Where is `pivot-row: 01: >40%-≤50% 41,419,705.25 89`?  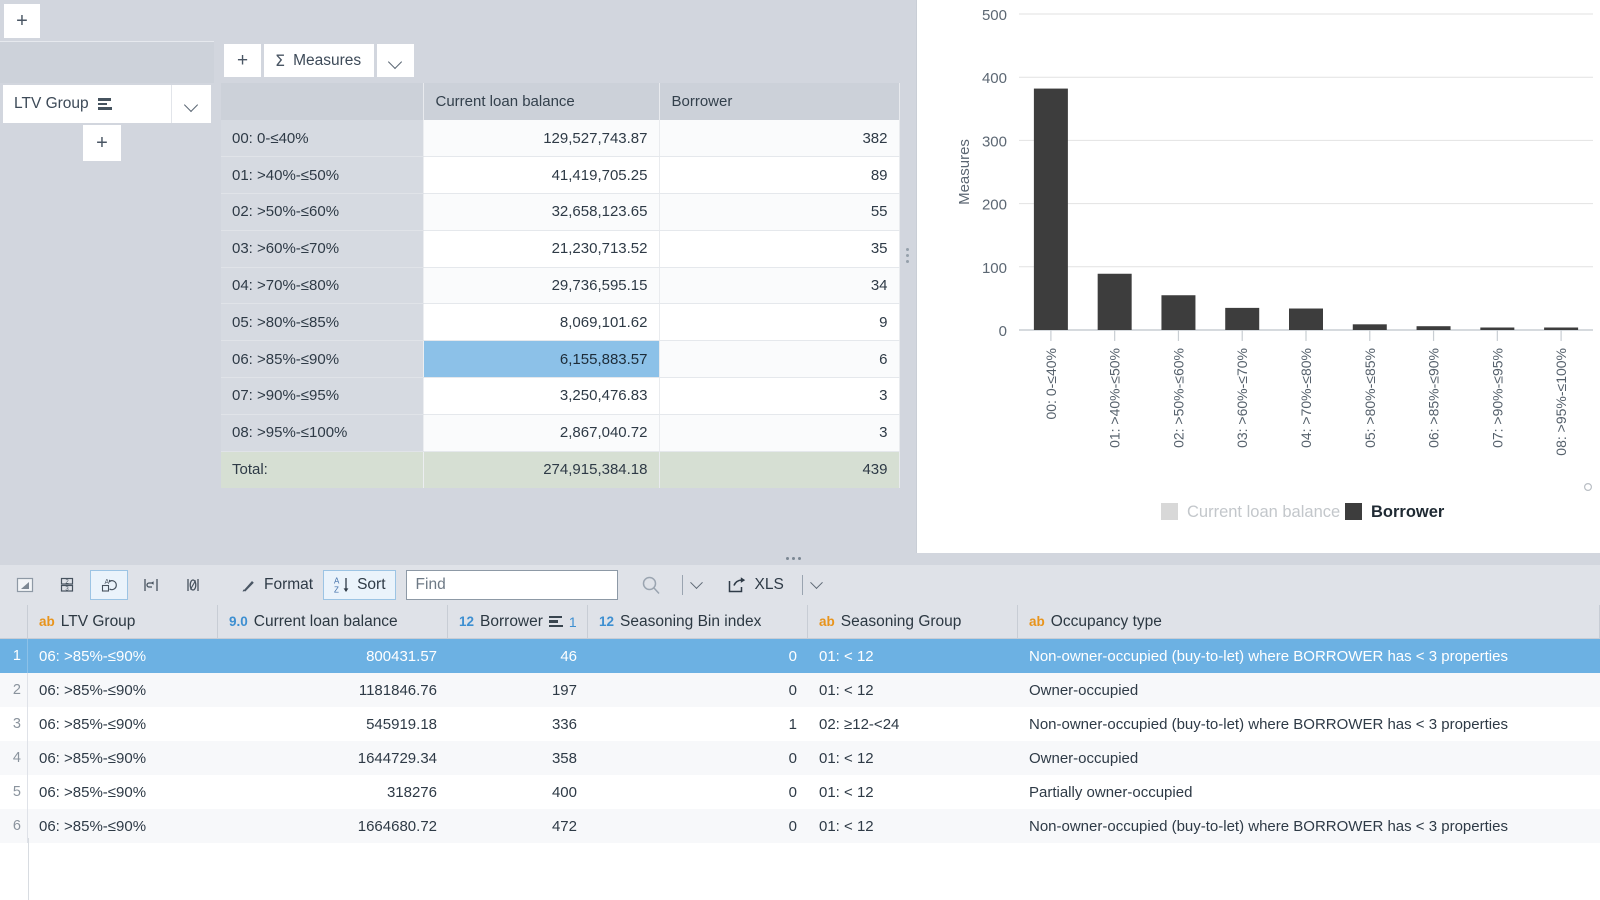
pivot-row: 01: >40%-≤50% 41,419,705.25 89 is located at coordinates (560, 175).